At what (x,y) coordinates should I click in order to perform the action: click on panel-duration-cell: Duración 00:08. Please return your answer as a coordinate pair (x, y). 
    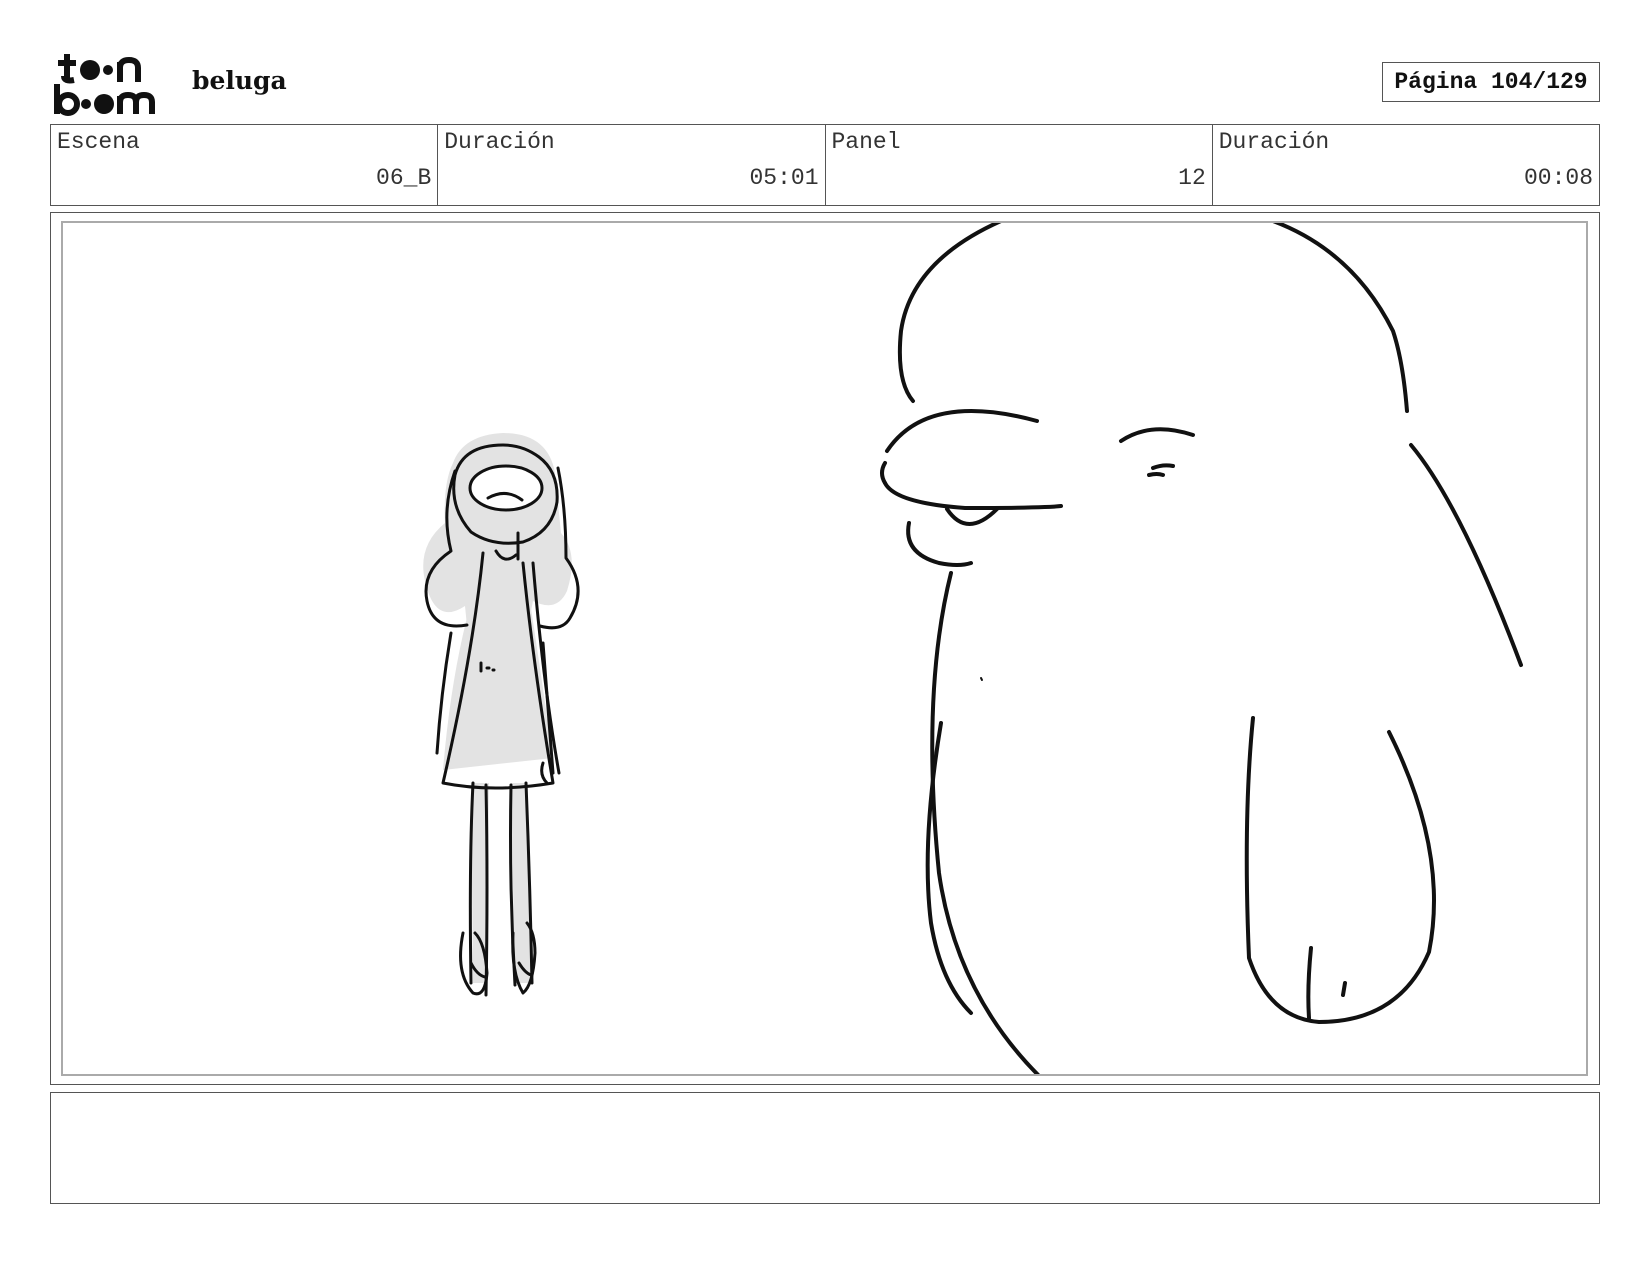
    Looking at the image, I should click on (1406, 165).